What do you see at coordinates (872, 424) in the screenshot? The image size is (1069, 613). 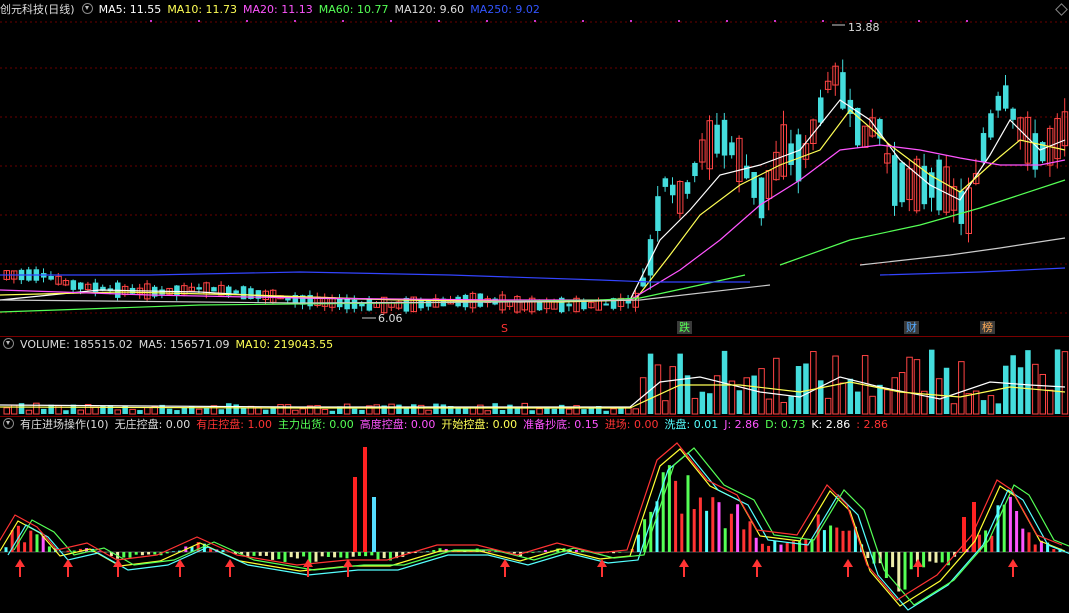 I see `ind-item-11: : 2.86` at bounding box center [872, 424].